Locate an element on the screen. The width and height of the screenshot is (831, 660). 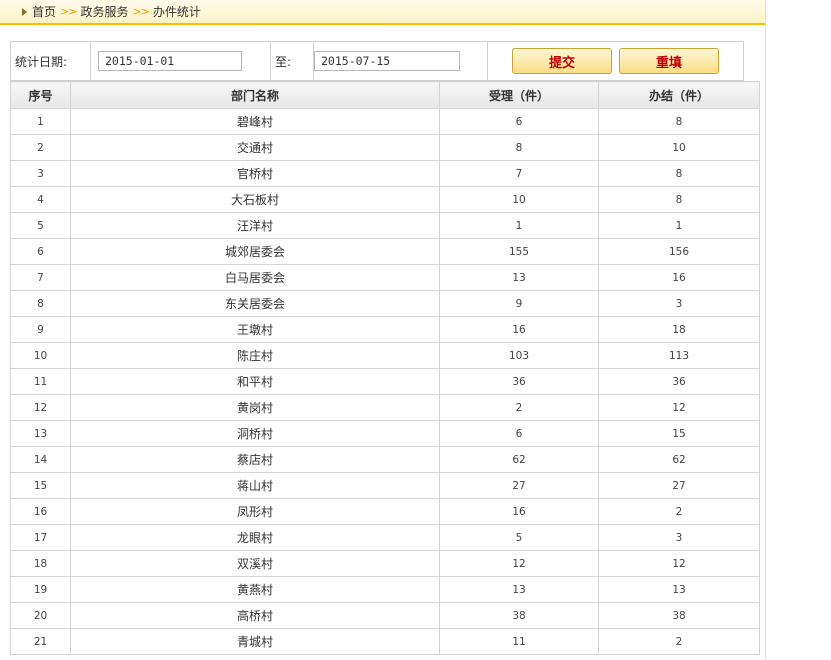
reset-button: 重填 is located at coordinates (669, 61).